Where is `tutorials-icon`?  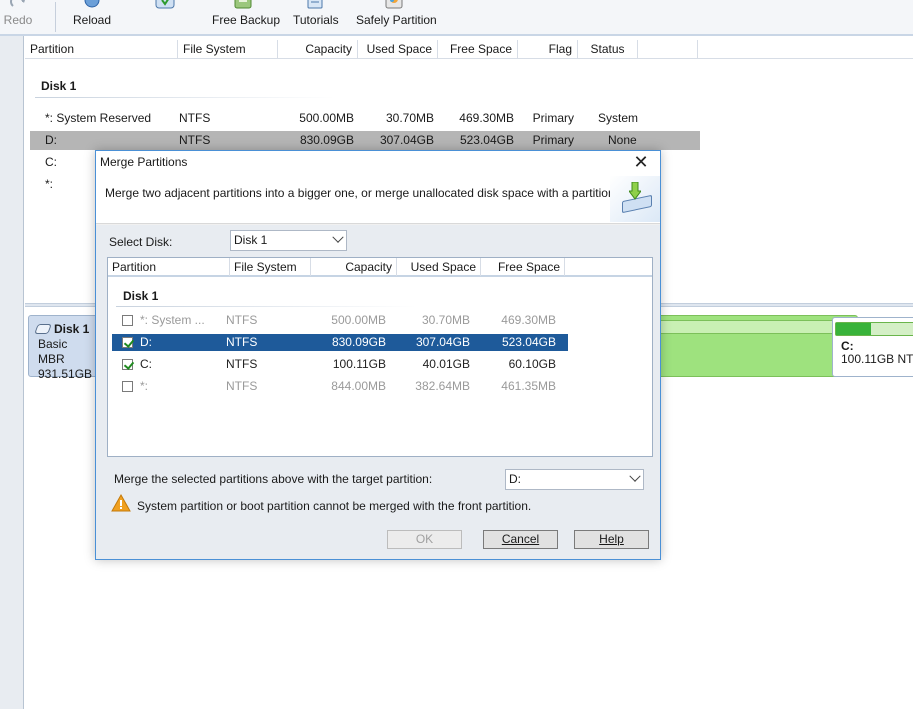
tutorials-icon is located at coordinates (315, 4).